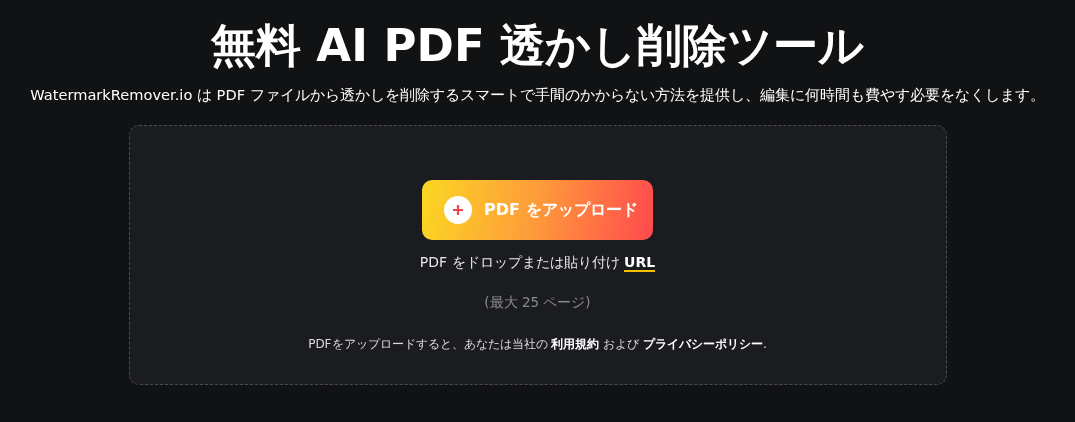 This screenshot has width=1075, height=422. Describe the element at coordinates (537, 344) in the screenshot. I see `legal-notice: PDFをアップロードすると、あなたは当社の 利用規約 および プライバシーポリシー.` at that location.